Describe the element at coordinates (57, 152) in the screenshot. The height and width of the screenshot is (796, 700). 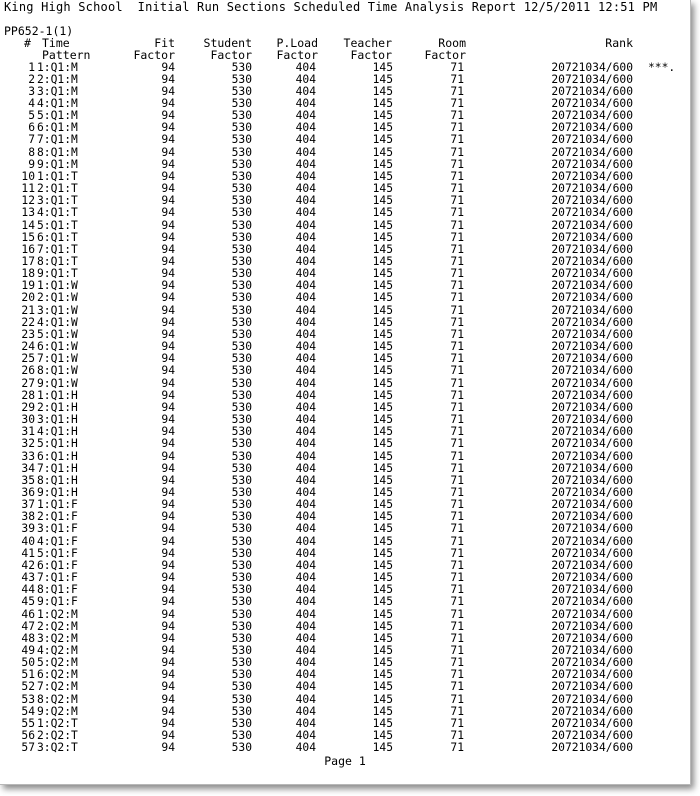
I see `time-pattern-cell: 8:Q1:M` at that location.